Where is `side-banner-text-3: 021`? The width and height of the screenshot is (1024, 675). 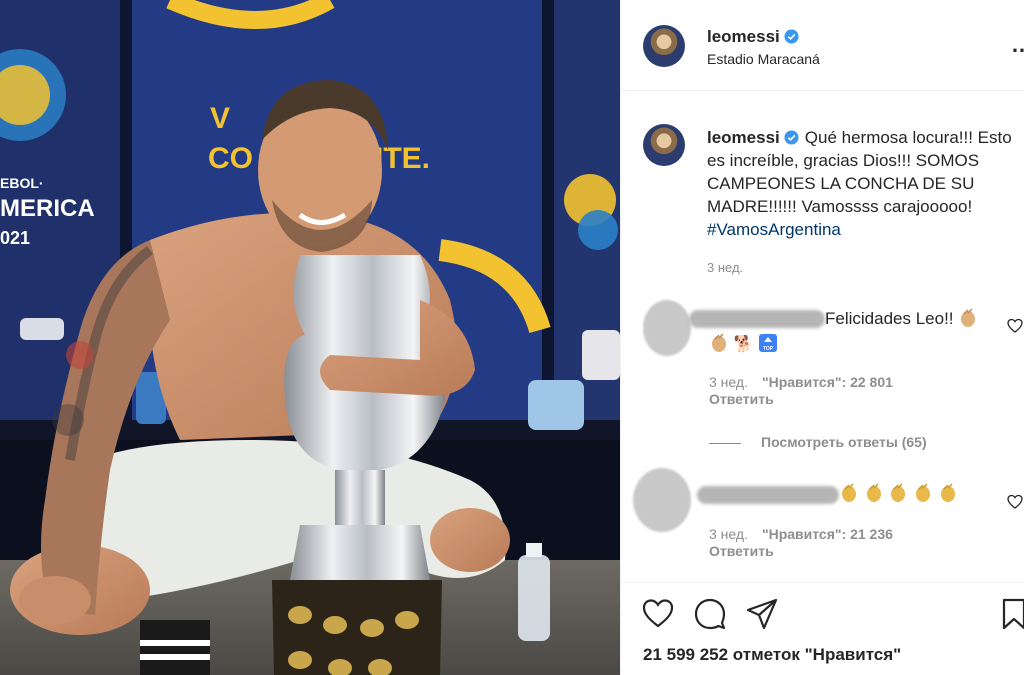 side-banner-text-3: 021 is located at coordinates (15, 238).